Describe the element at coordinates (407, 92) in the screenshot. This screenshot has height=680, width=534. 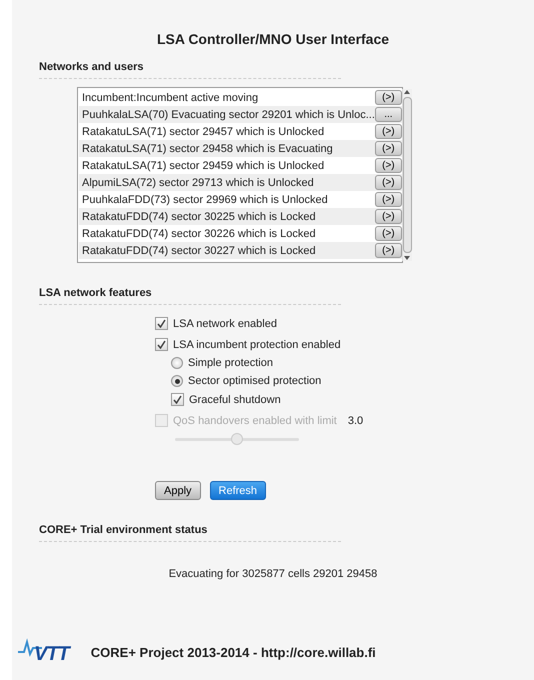
I see `scroll-up-icon` at that location.